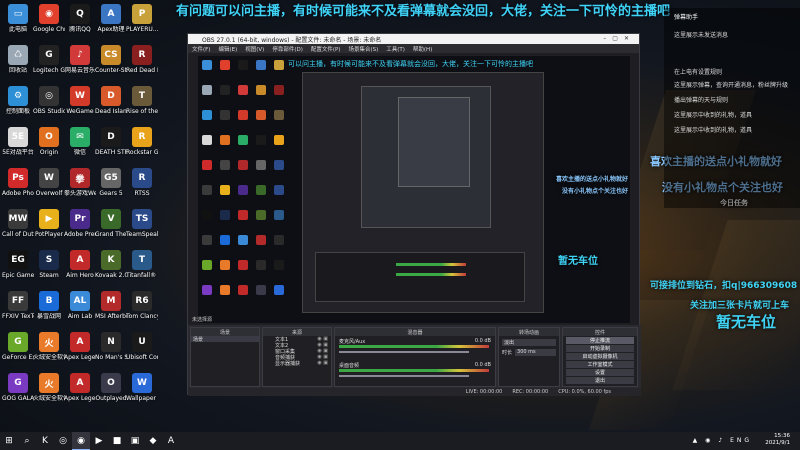  I want to click on mixer-track: 桌面音频 0.0 dB, so click(415, 372).